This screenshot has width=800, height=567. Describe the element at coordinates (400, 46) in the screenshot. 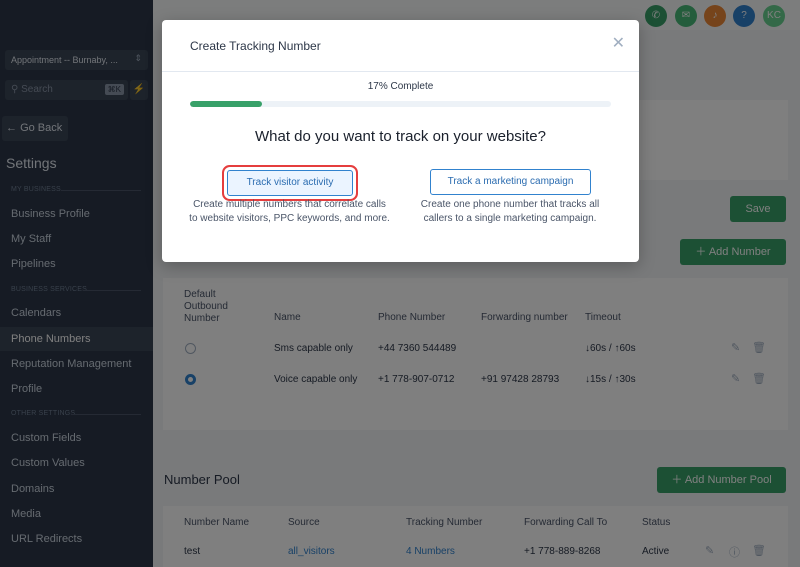

I see `modal-header: Create Tracking Number ✕` at that location.